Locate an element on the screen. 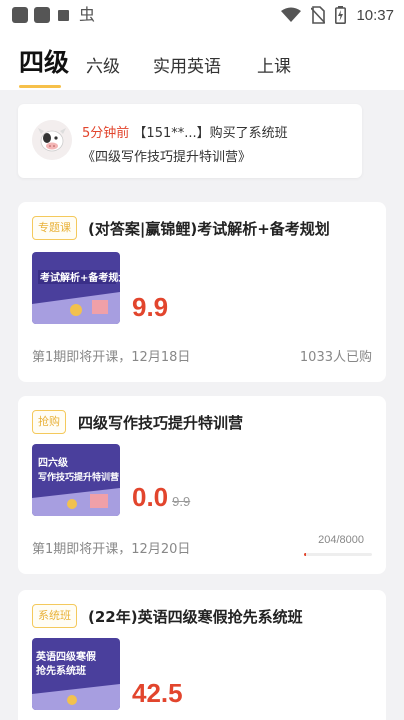 The height and width of the screenshot is (720, 404). course-thumbnail: 考试解析+备考规划 is located at coordinates (76, 288).